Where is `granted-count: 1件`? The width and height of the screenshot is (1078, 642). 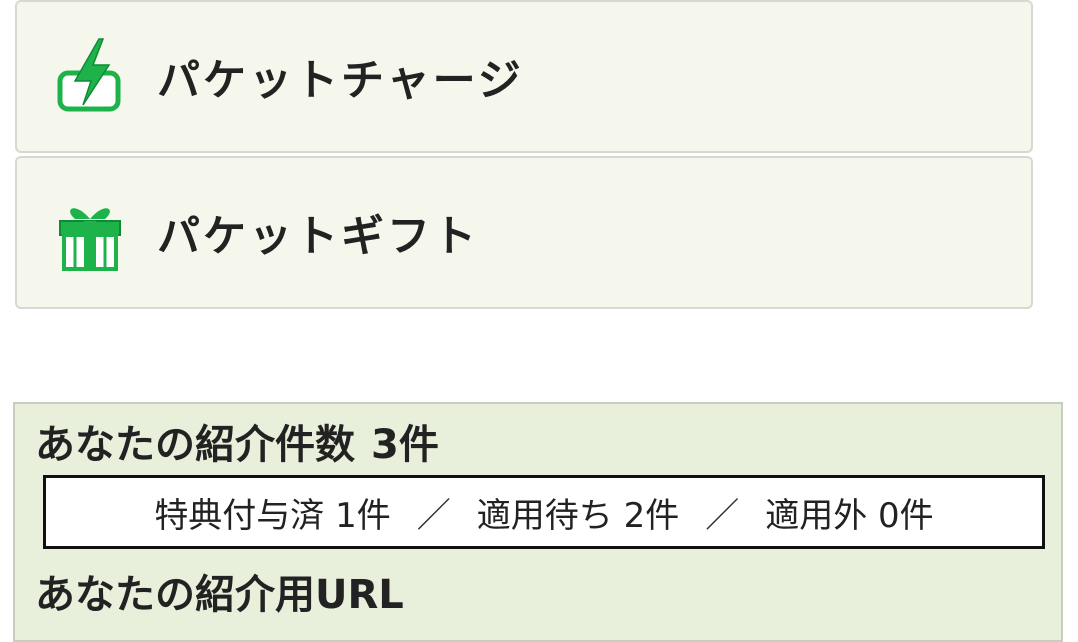 granted-count: 1件 is located at coordinates (363, 515).